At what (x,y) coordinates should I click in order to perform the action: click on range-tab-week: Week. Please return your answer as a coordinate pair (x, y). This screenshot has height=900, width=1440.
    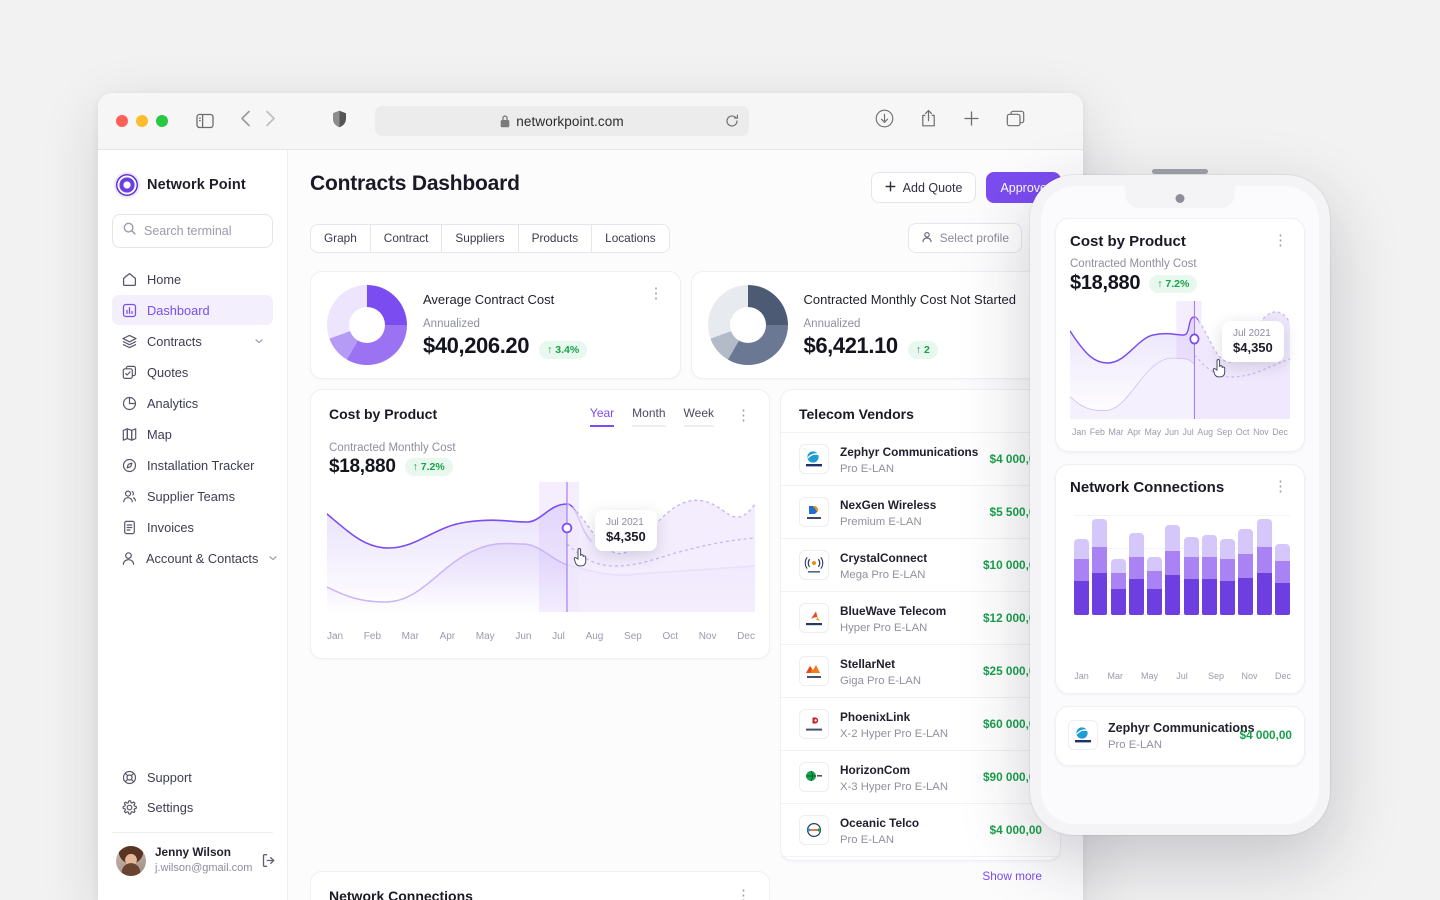
    Looking at the image, I should click on (698, 416).